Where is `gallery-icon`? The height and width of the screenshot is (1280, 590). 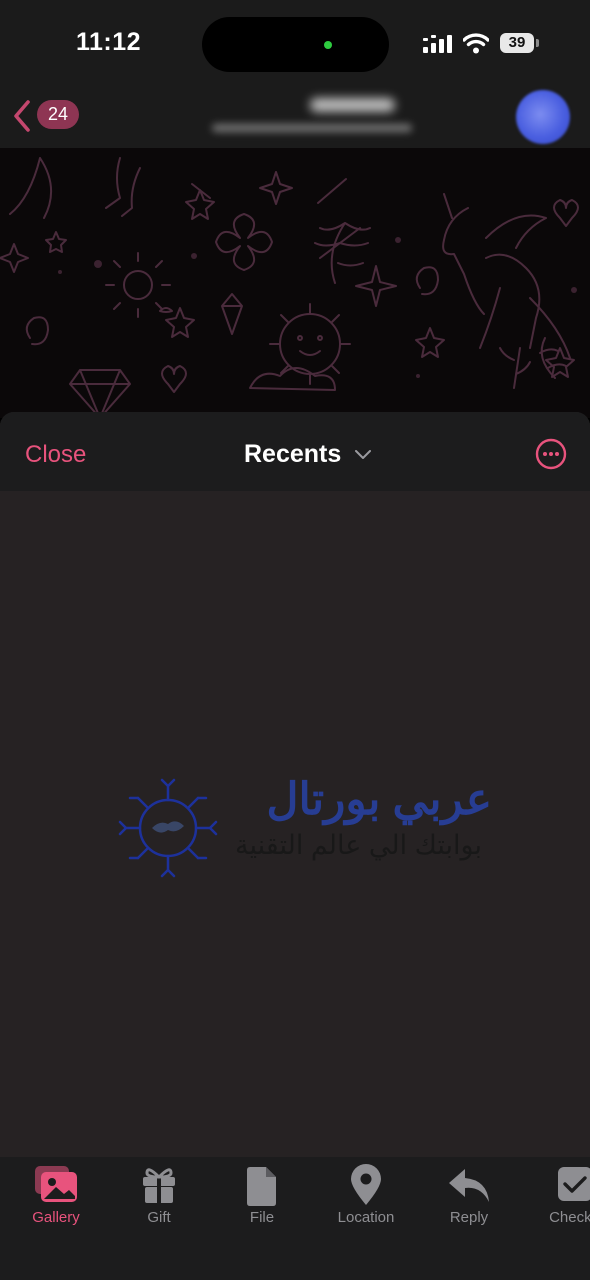
gallery-icon is located at coordinates (56, 1184).